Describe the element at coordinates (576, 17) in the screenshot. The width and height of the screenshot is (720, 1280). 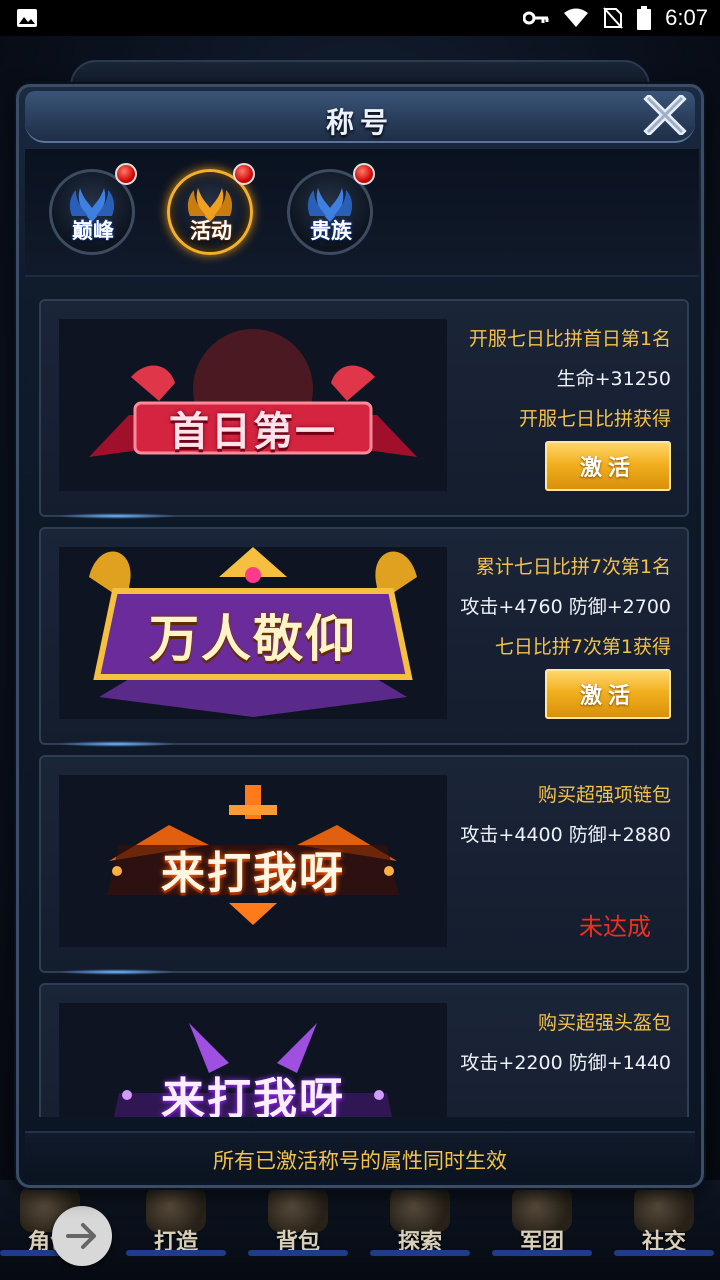
I see `wifi-icon` at that location.